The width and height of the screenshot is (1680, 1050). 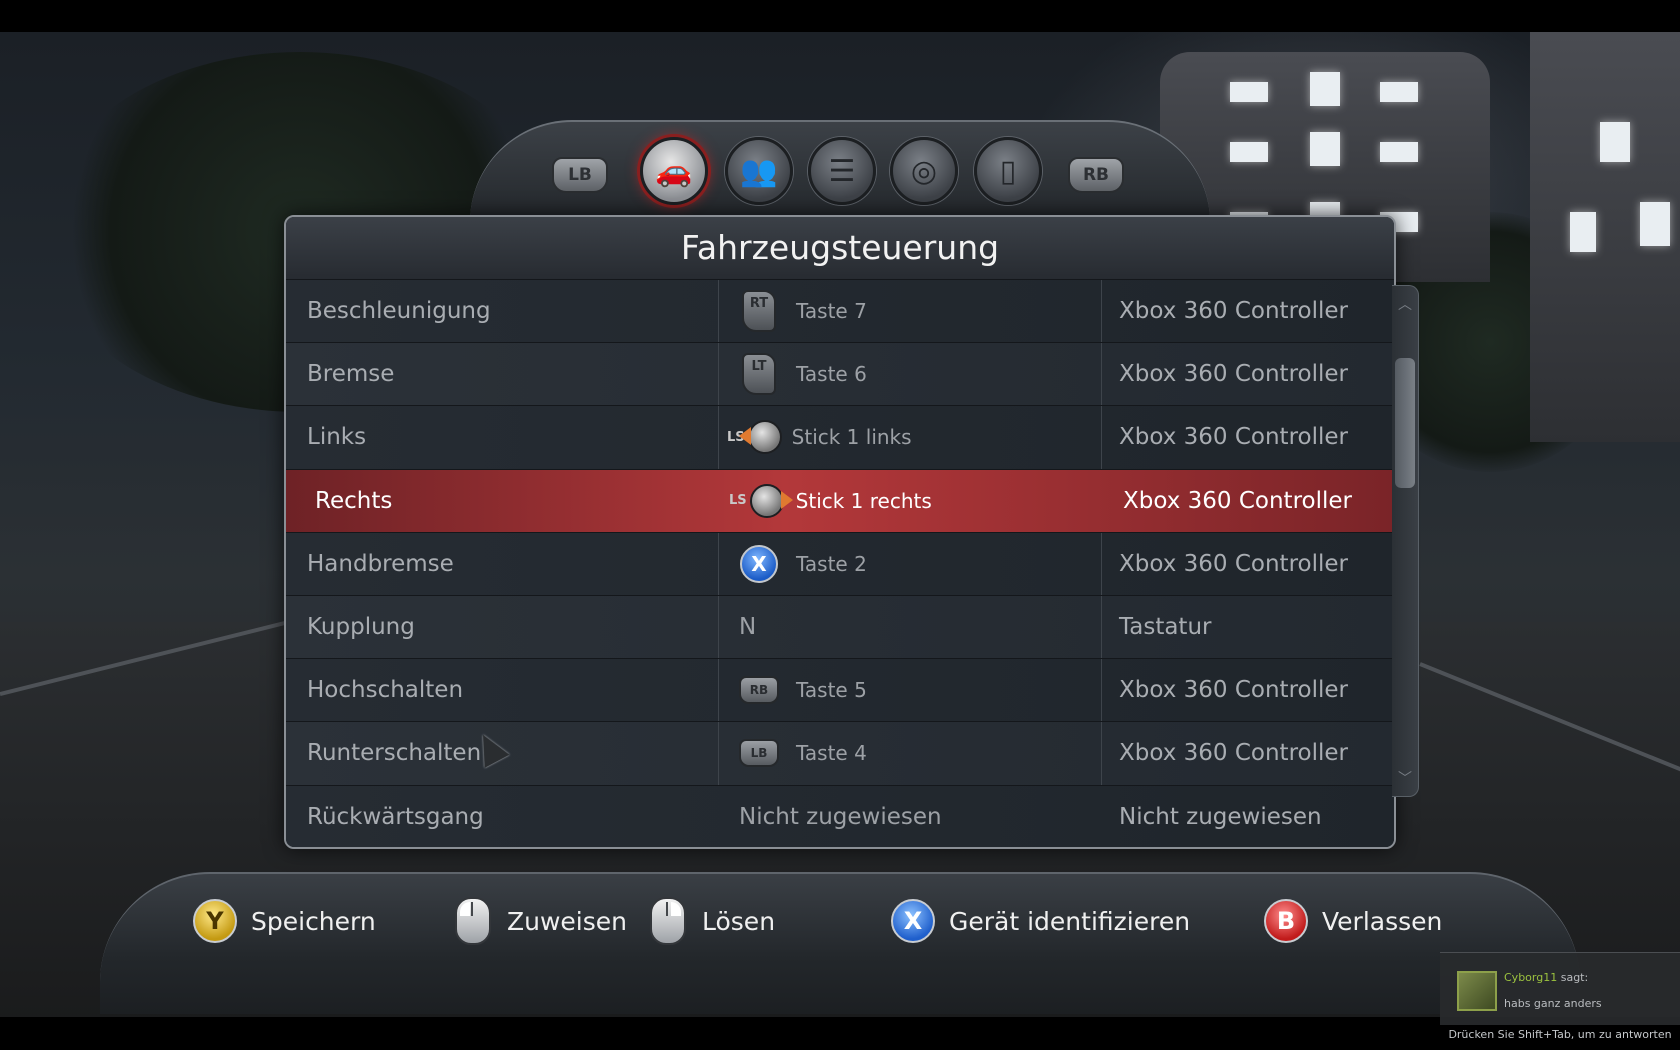 What do you see at coordinates (759, 753) in the screenshot?
I see `lb-bumper-icon: LB` at bounding box center [759, 753].